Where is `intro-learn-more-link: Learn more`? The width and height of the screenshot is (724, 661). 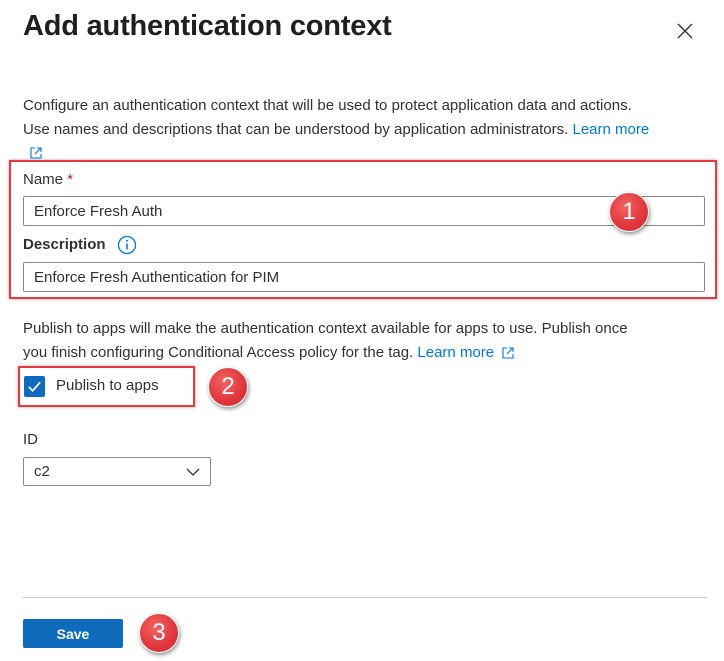 intro-learn-more-link: Learn more is located at coordinates (610, 129).